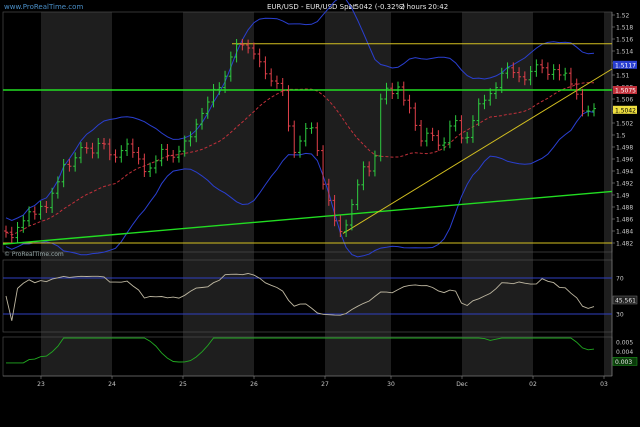 This screenshot has height=427, width=640. Describe the element at coordinates (625, 300) in the screenshot. I see `rsi-value-tag: 45.561` at that location.